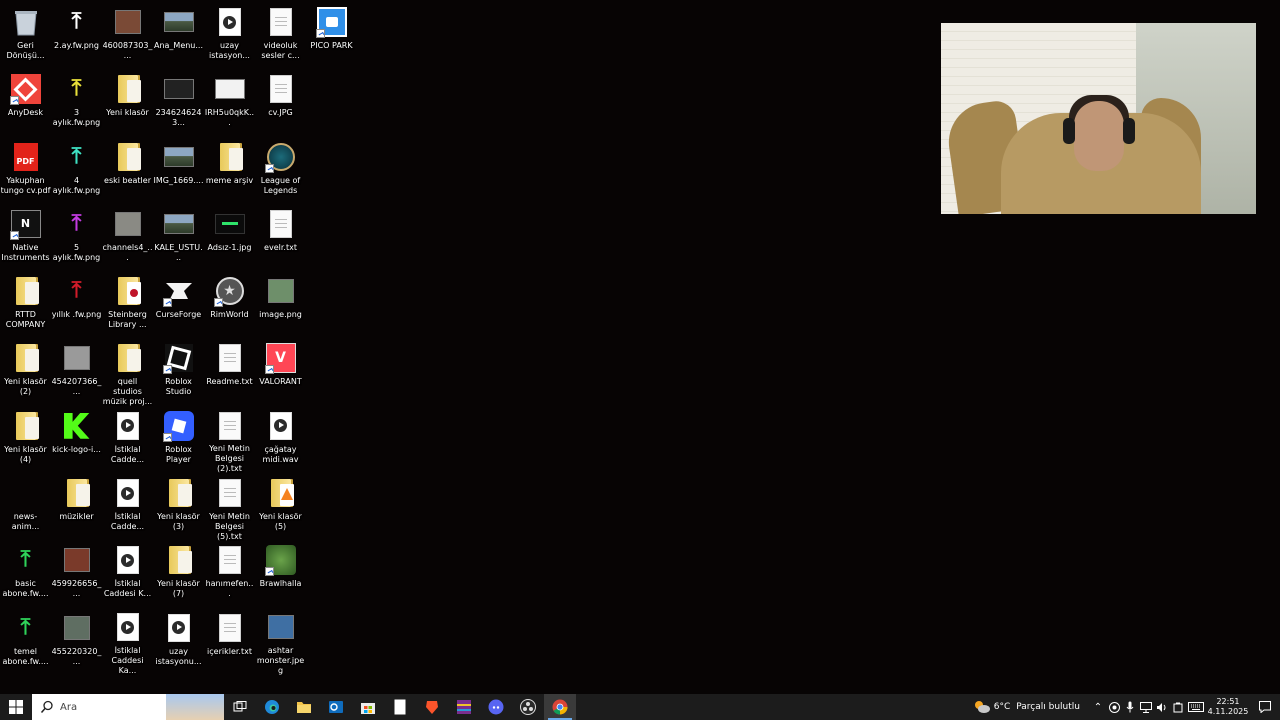 The width and height of the screenshot is (1280, 720). I want to click on desktop-icon: N Native Instruments, so click(25, 239).